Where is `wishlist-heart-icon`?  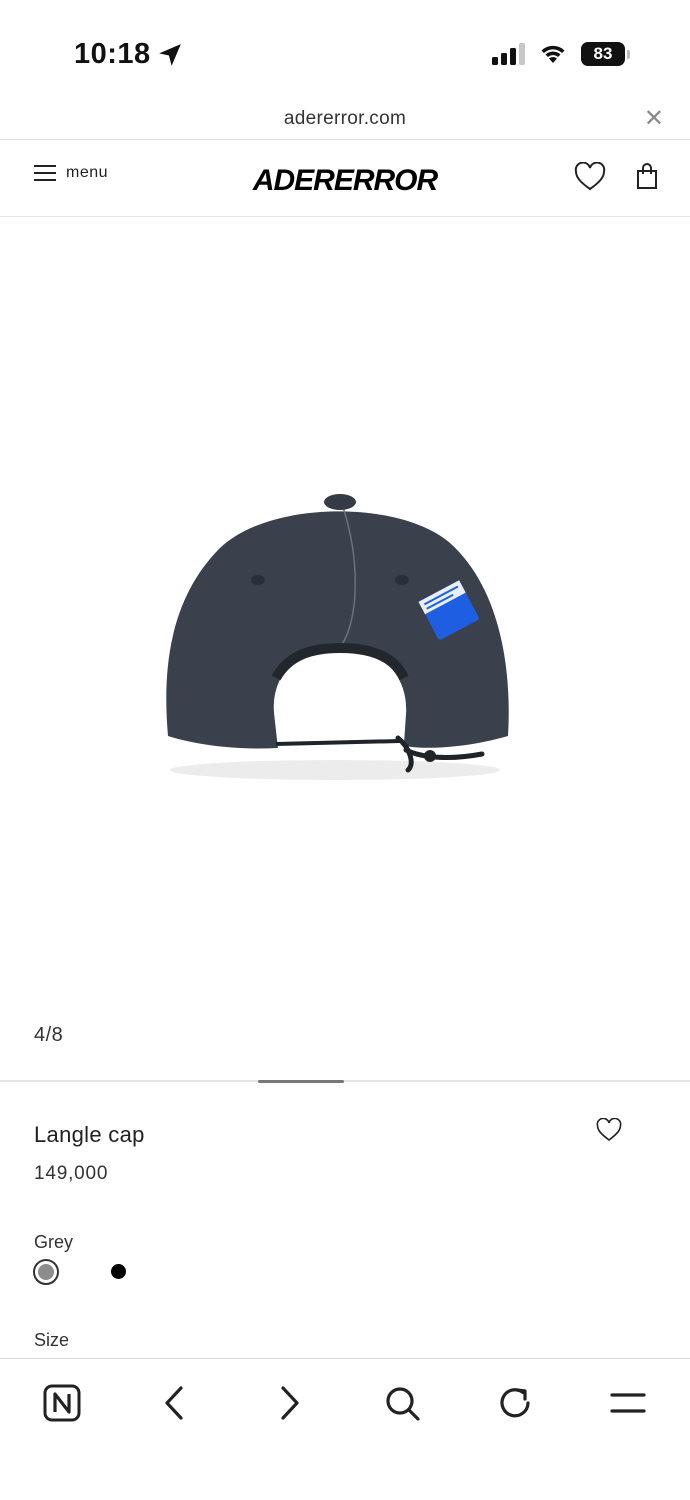
wishlist-heart-icon is located at coordinates (590, 177).